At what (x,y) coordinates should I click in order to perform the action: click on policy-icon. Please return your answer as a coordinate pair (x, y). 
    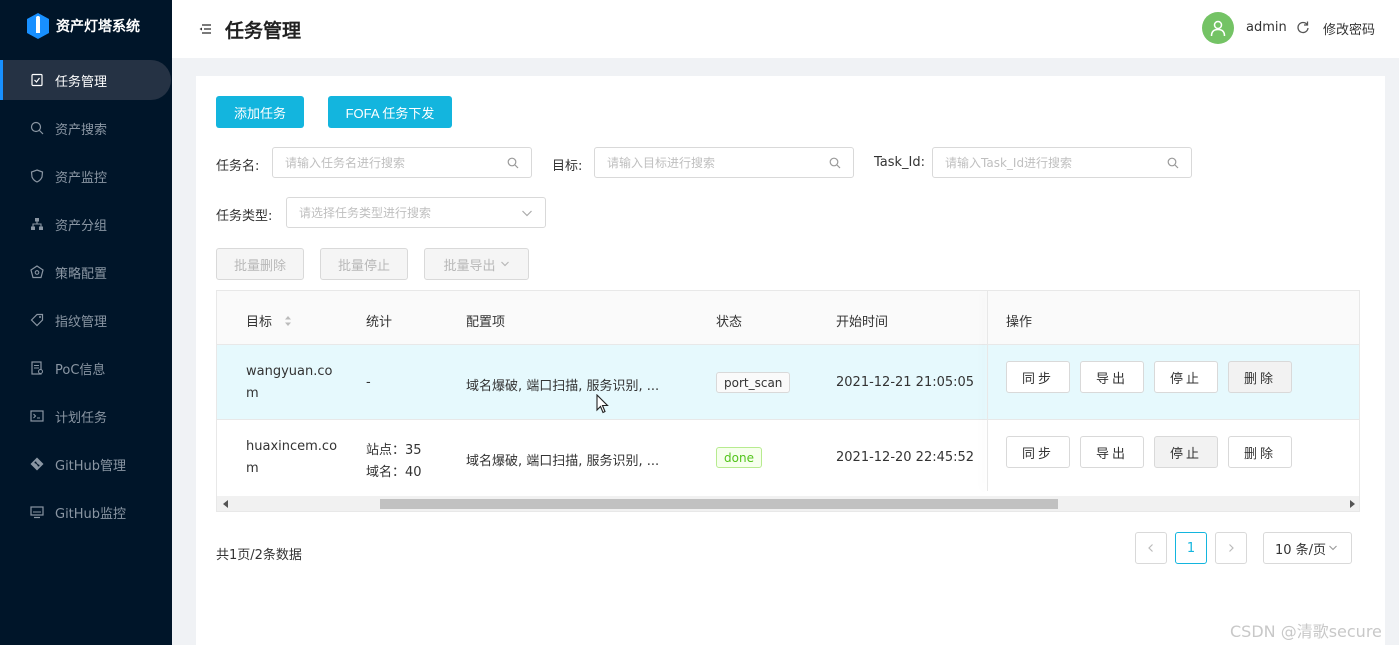
    Looking at the image, I should click on (37, 272).